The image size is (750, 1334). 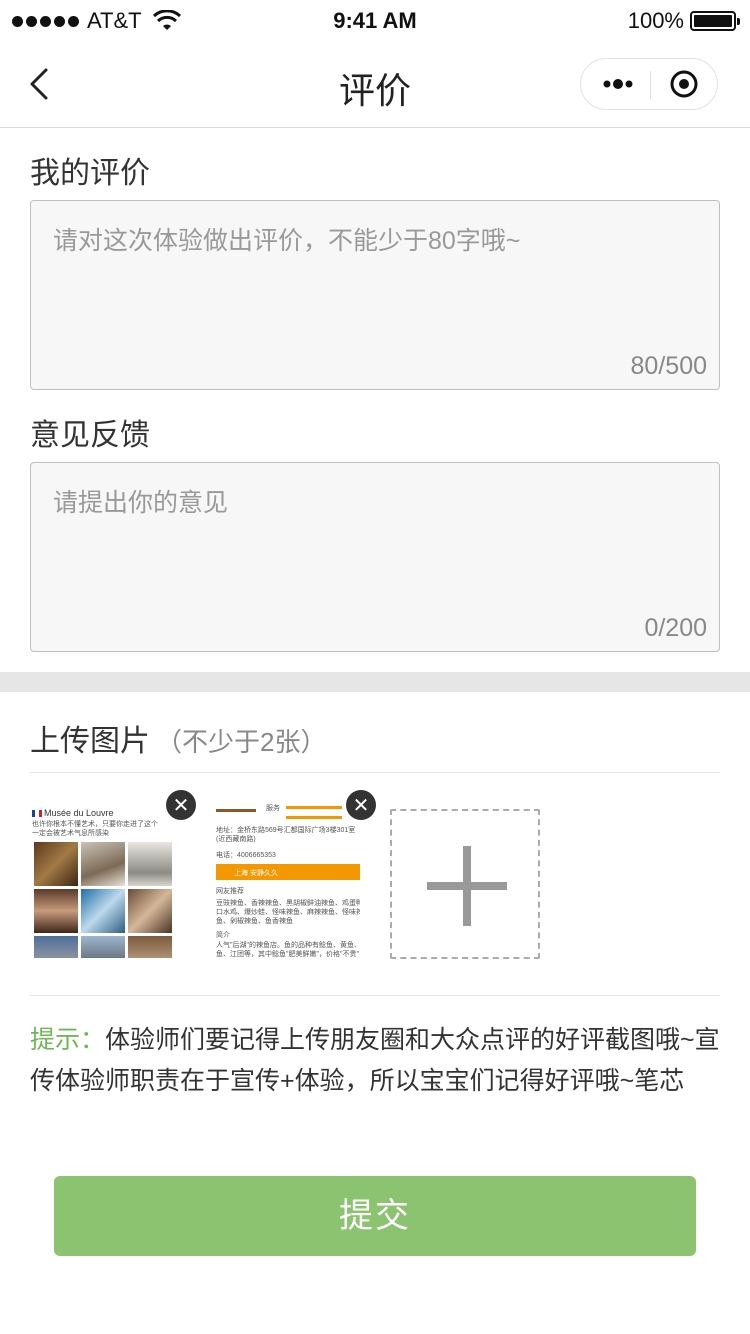 What do you see at coordinates (287, 241) in the screenshot?
I see `review-placeholder: 请对这次体验做出评价，不能少于80字哦~` at bounding box center [287, 241].